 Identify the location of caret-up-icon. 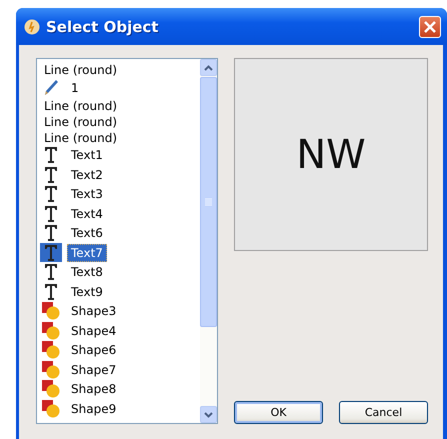
(208, 67).